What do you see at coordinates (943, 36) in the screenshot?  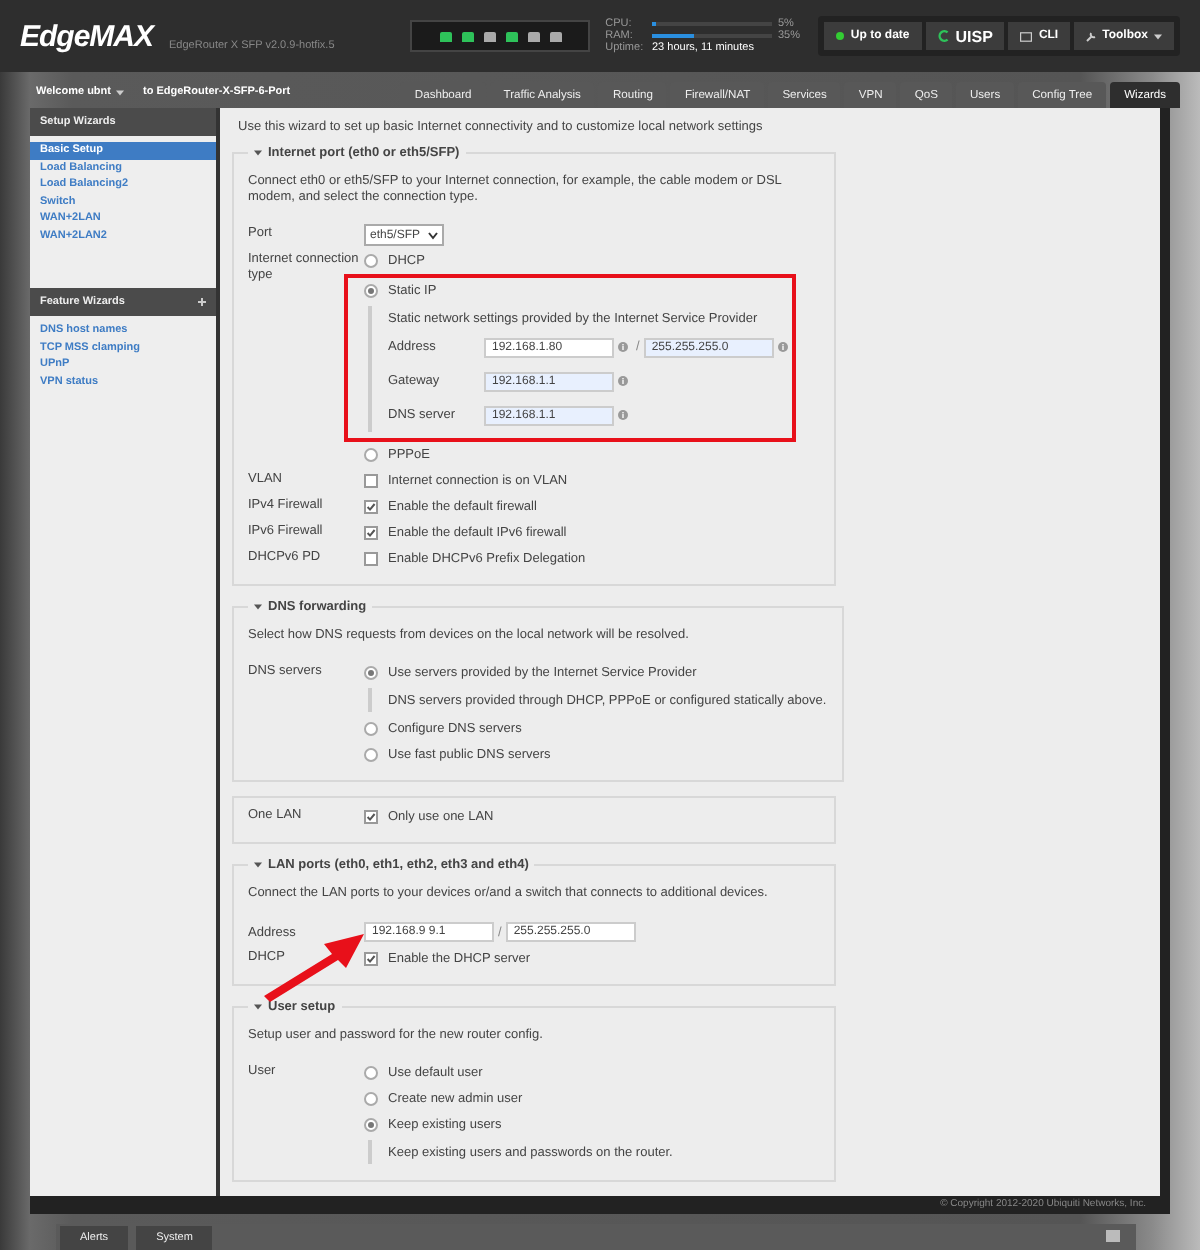 I see `ring-icon` at bounding box center [943, 36].